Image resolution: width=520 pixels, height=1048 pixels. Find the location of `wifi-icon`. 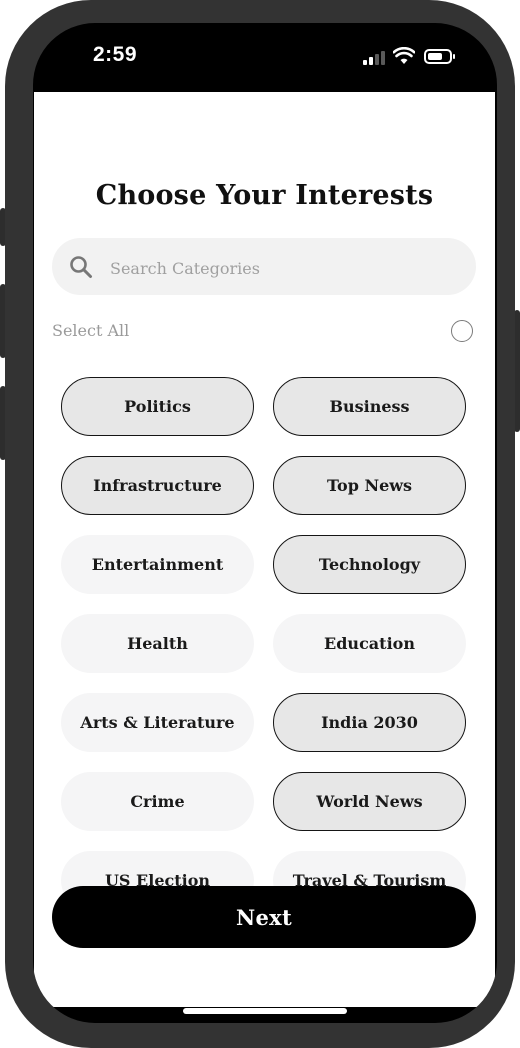

wifi-icon is located at coordinates (404, 55).